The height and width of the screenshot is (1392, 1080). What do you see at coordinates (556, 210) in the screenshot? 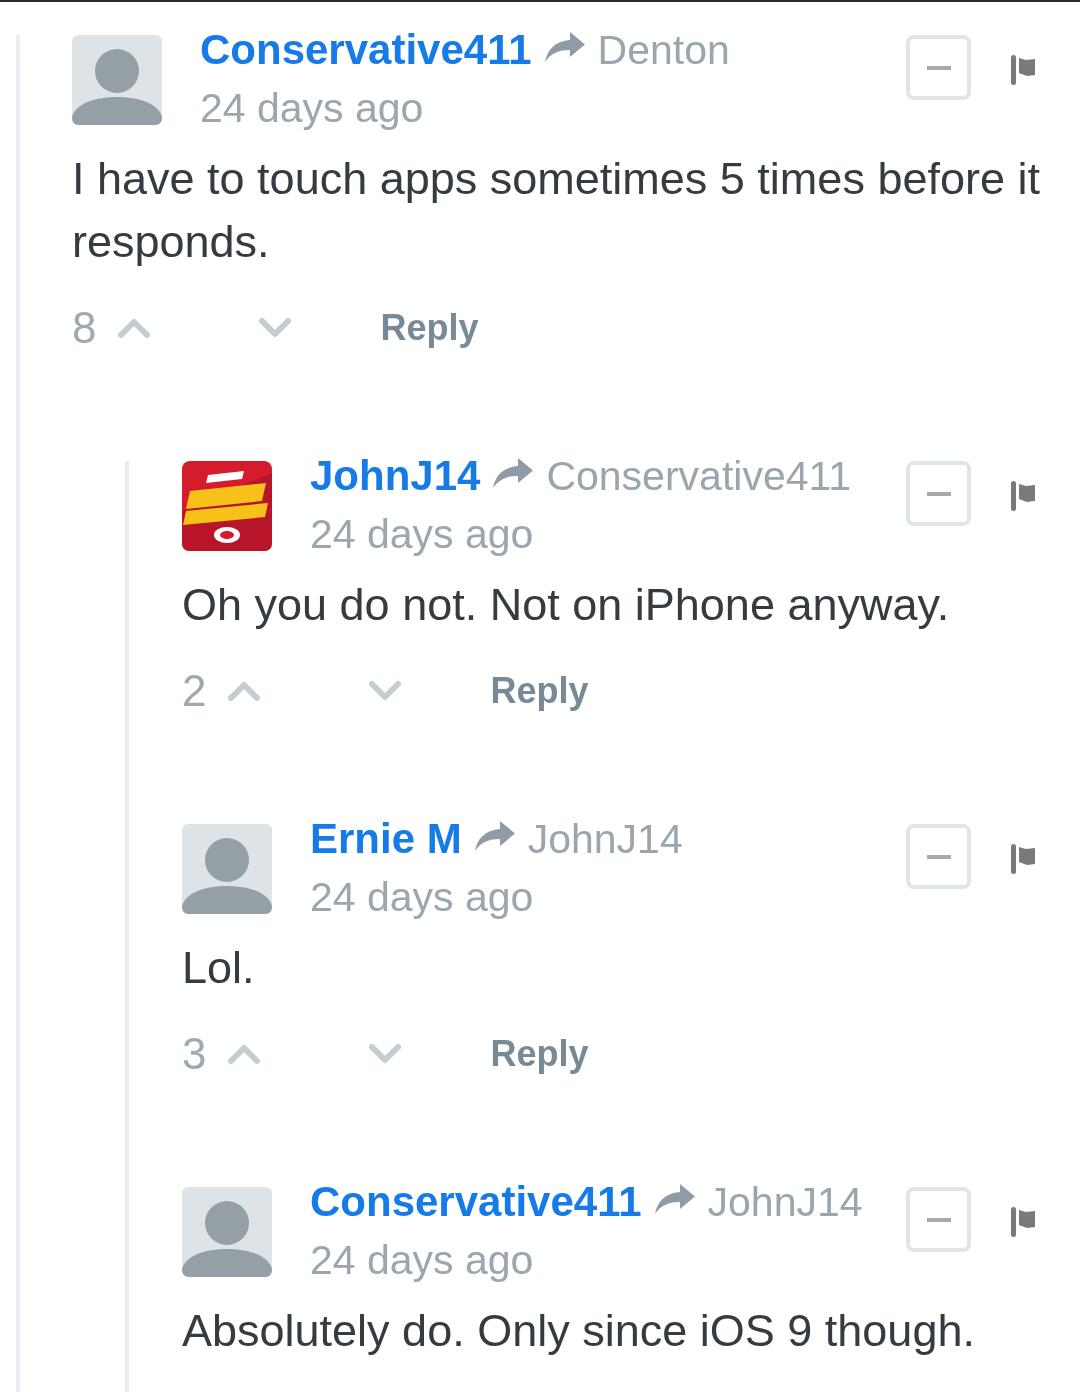
I see `comment-text: I have to touch apps sometimes 5 times before it responds.` at bounding box center [556, 210].